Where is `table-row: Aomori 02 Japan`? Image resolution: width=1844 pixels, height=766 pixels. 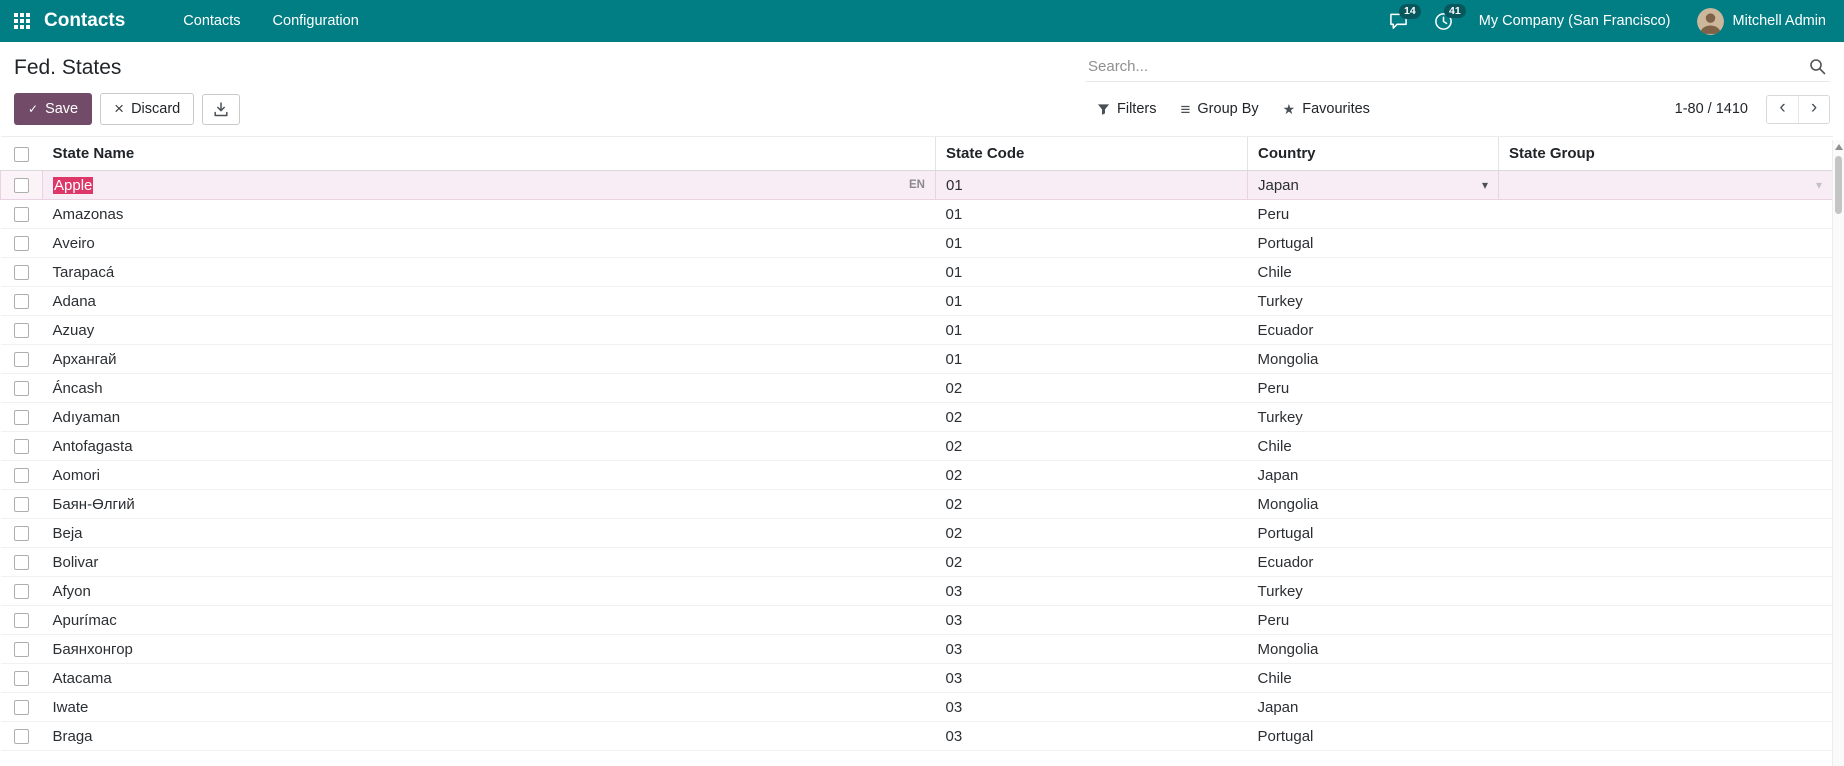
table-row: Aomori 02 Japan is located at coordinates (916, 475).